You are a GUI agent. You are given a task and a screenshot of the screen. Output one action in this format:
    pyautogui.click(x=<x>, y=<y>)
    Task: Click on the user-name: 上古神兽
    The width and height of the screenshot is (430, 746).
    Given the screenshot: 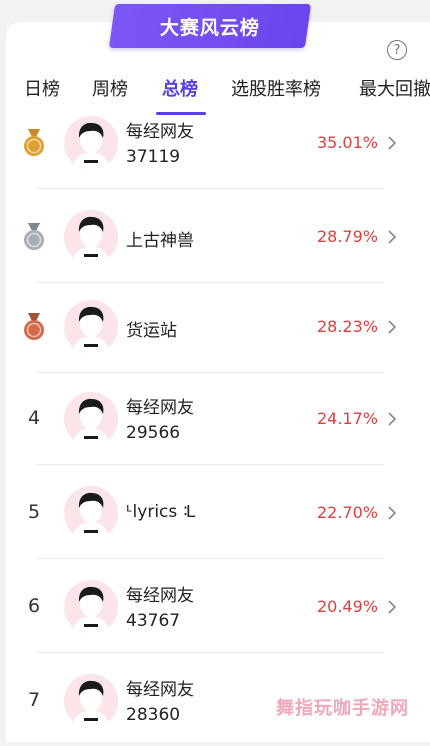 What is the action you would take?
    pyautogui.click(x=160, y=241)
    